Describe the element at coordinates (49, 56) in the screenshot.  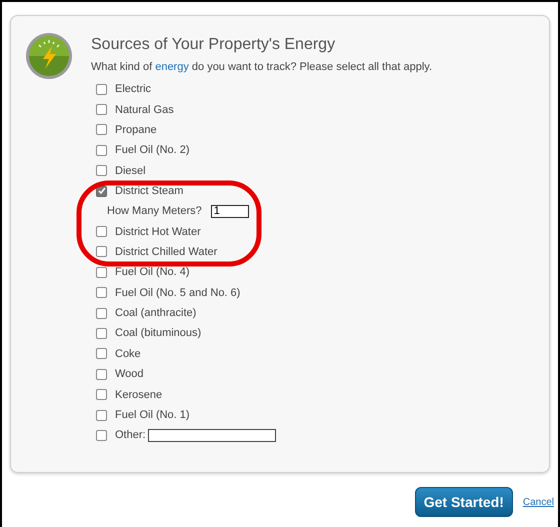
I see `lightning-gauge-icon` at that location.